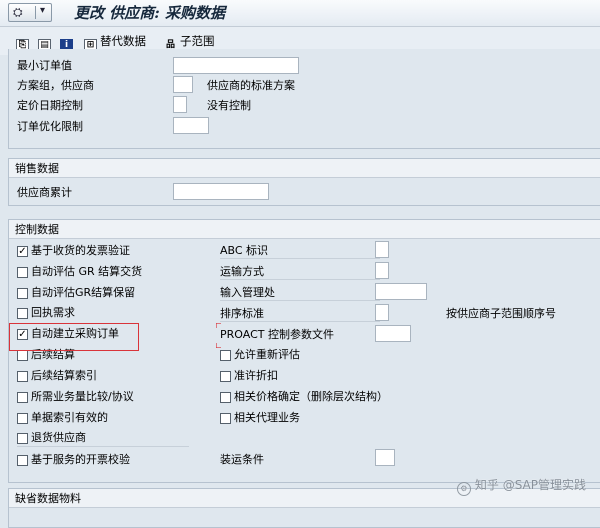 Image resolution: width=600 pixels, height=528 pixels. What do you see at coordinates (83, 292) in the screenshot?
I see `label-ers-reservation: 自动评估GR结算保留` at bounding box center [83, 292].